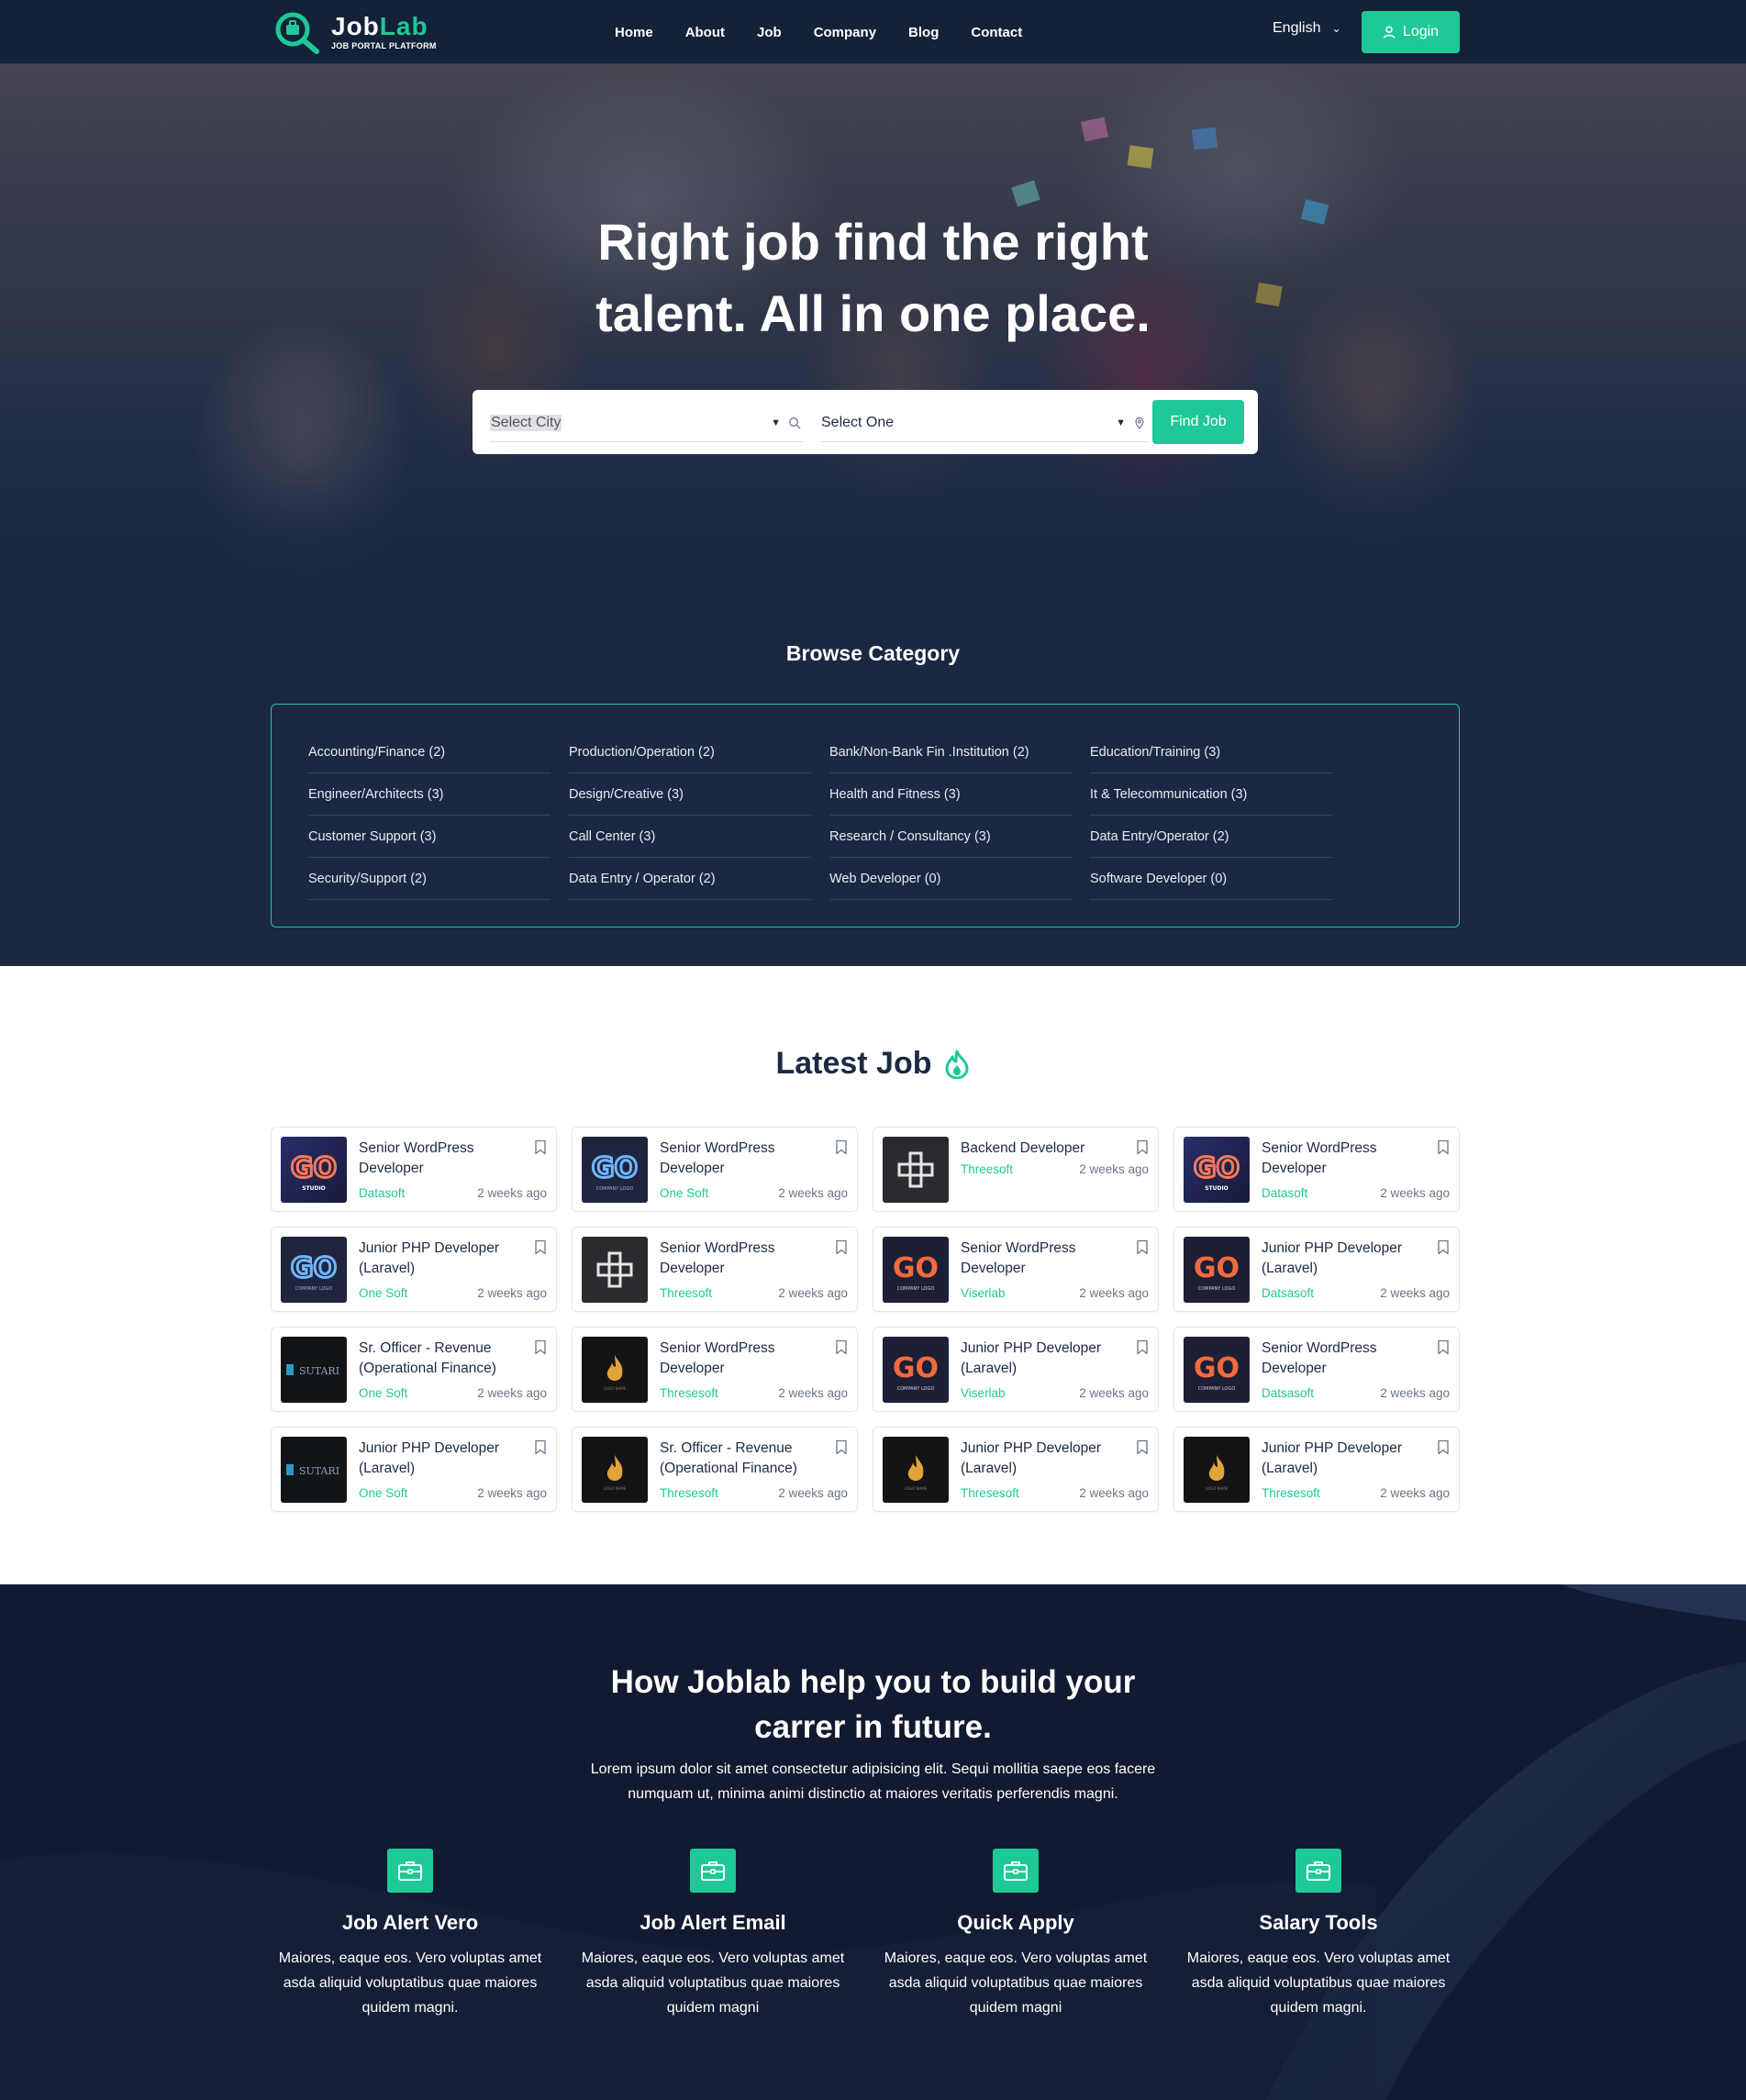  Describe the element at coordinates (1211, 879) in the screenshot. I see `category-link: Software Developer (0)` at that location.